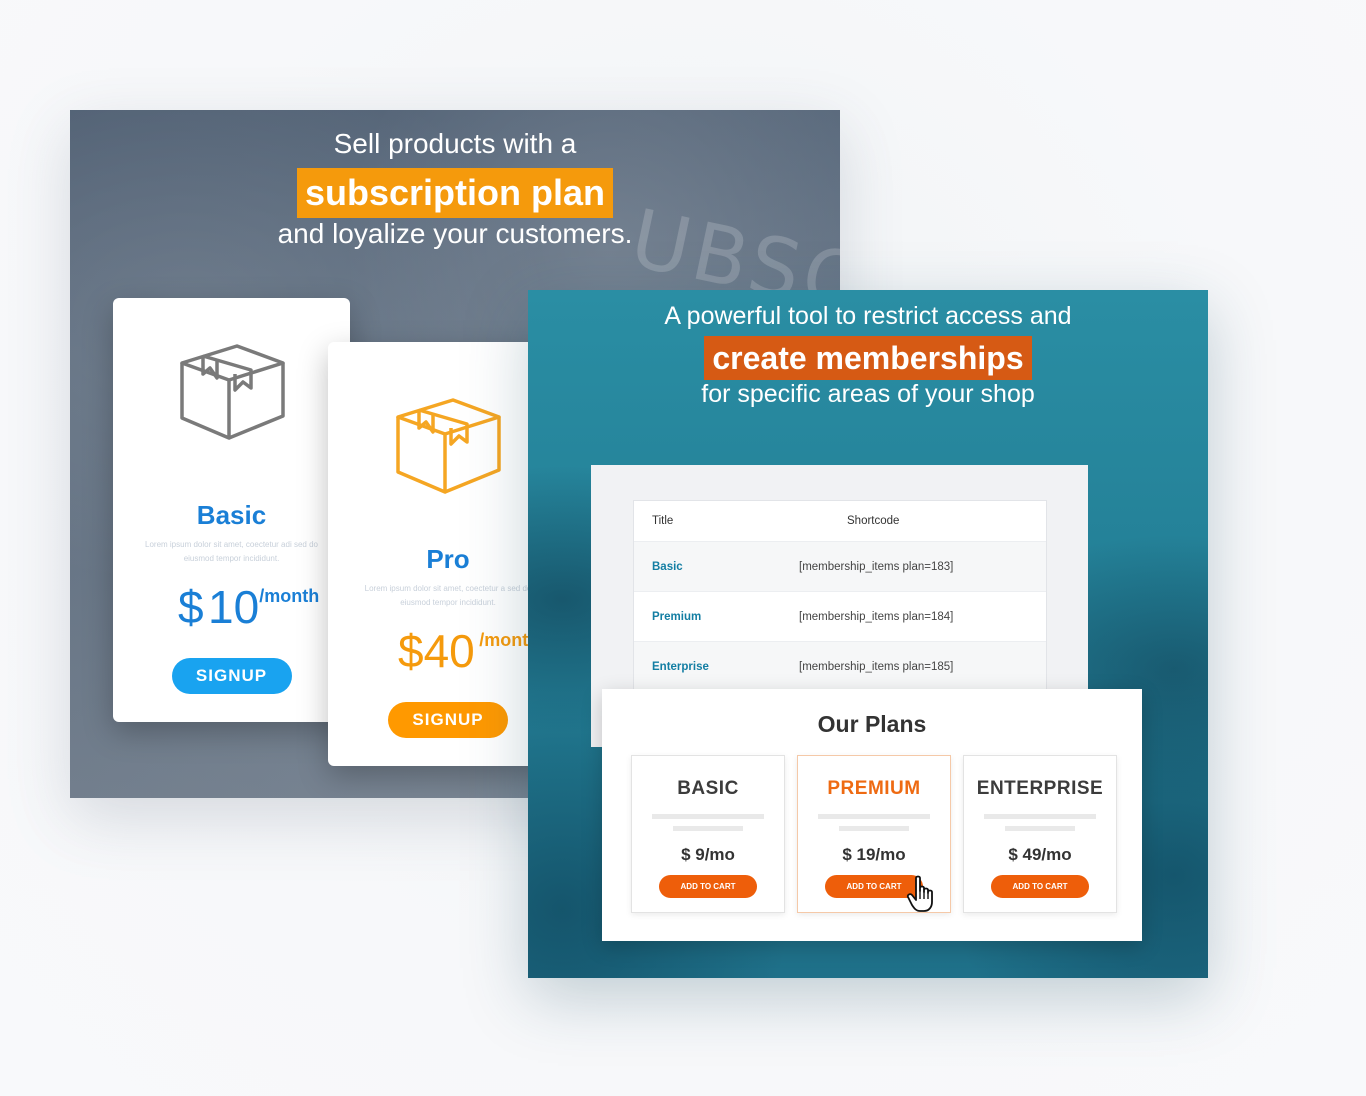  What do you see at coordinates (680, 667) in the screenshot?
I see `plan-link-enterprise: Enterprise` at bounding box center [680, 667].